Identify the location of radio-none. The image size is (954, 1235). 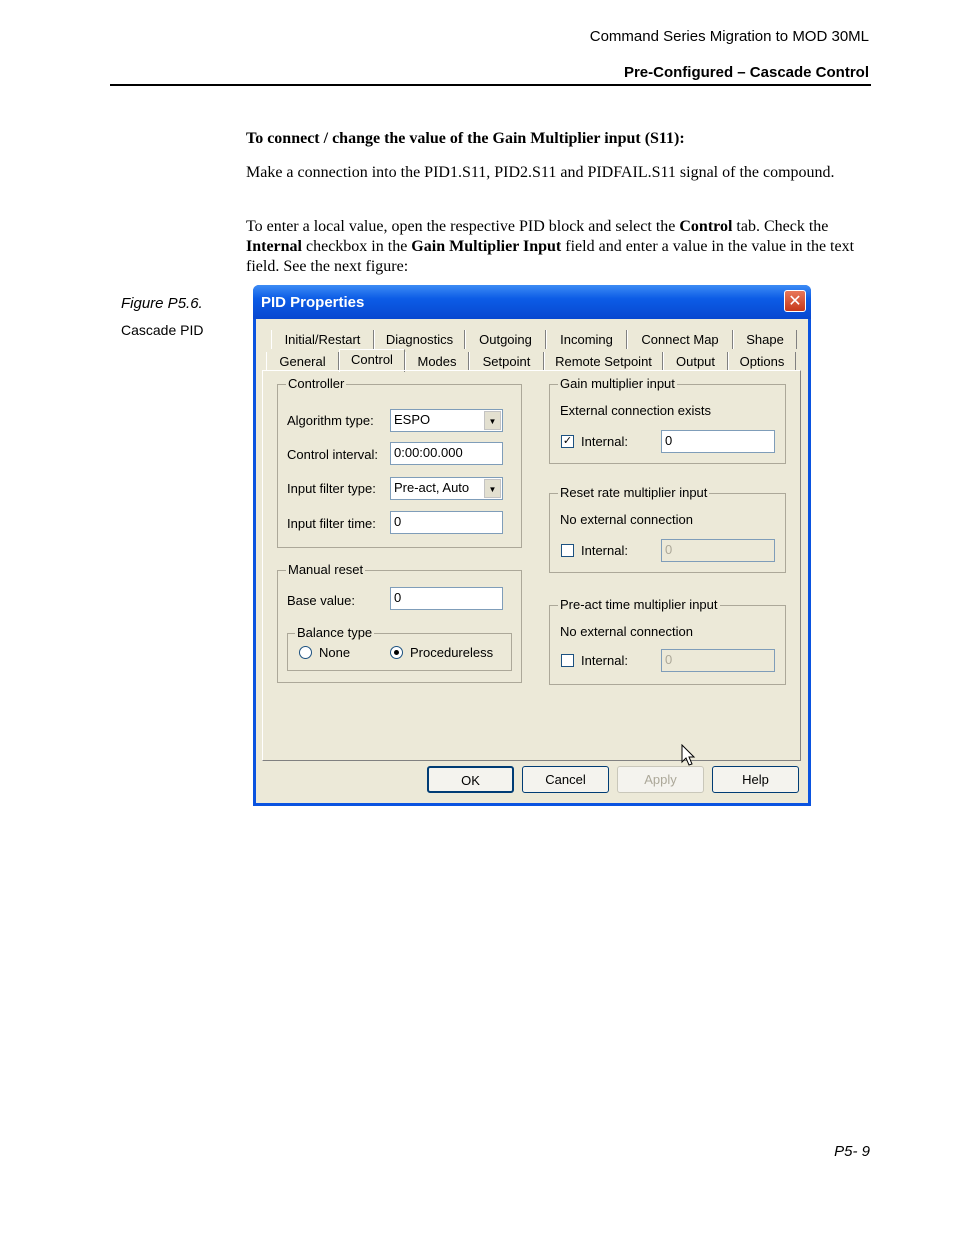
(305, 652).